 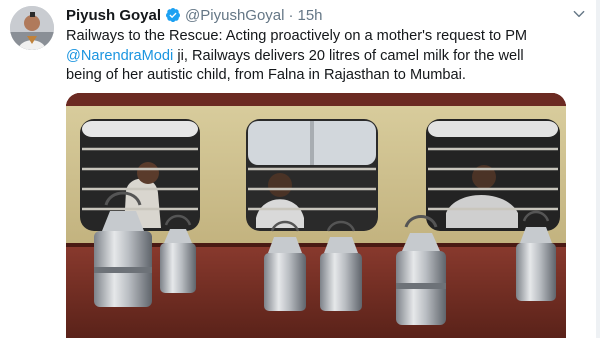 What do you see at coordinates (119, 56) in the screenshot?
I see `mention-link: @NarendraModi` at bounding box center [119, 56].